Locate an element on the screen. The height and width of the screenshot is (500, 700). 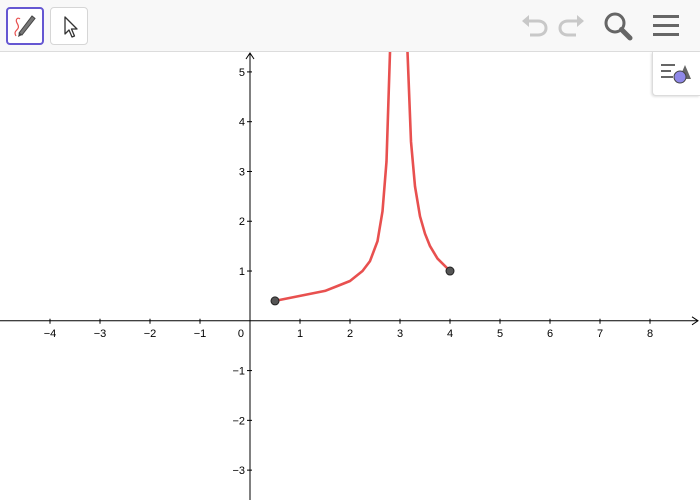
y-tick-label: −1 is located at coordinates (238, 372).